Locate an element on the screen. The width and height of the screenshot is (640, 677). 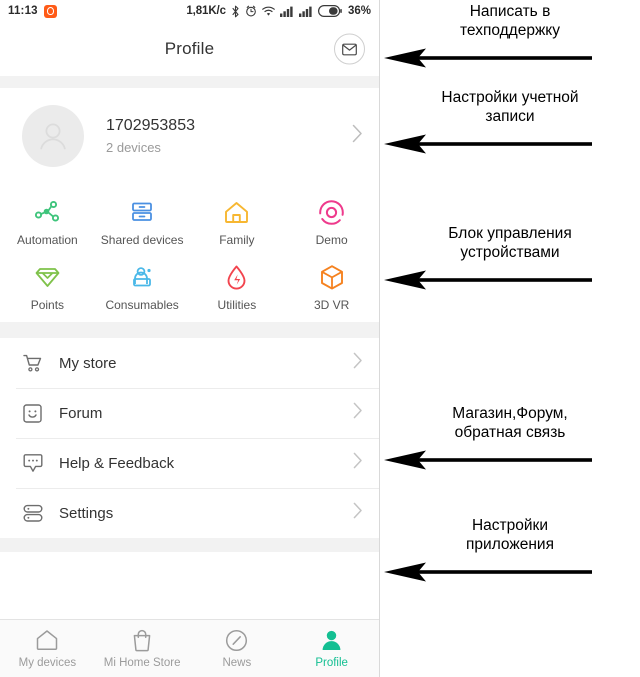
shared-devices-icon is located at coordinates (142, 212).